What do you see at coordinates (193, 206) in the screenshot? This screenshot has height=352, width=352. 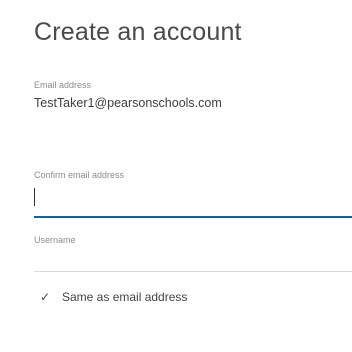 I see `confirm-email-input` at bounding box center [193, 206].